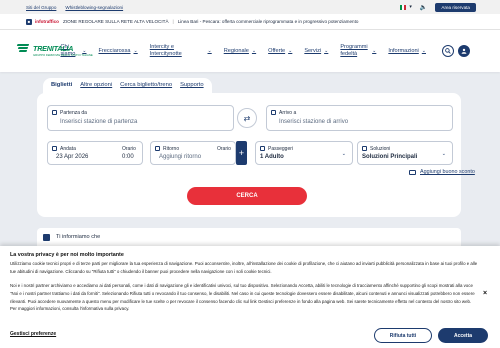 The width and height of the screenshot is (500, 348). Describe the element at coordinates (46, 237) in the screenshot. I see `info-icon` at that location.